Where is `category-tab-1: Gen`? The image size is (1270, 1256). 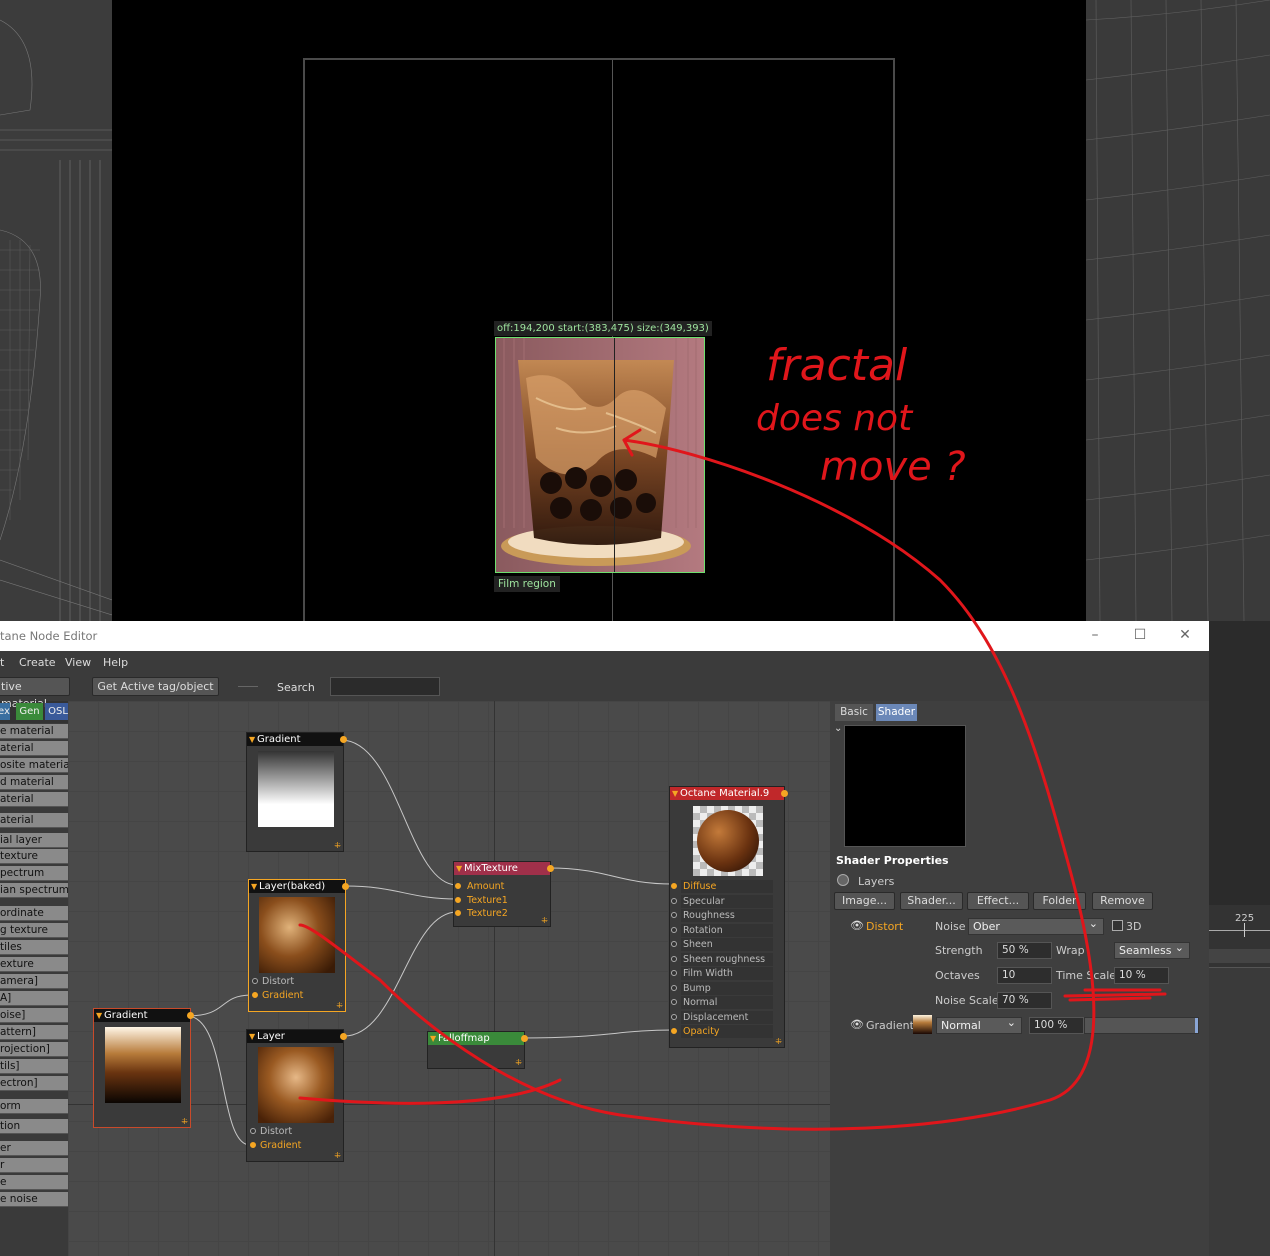
category-tab-1: Gen is located at coordinates (29, 711).